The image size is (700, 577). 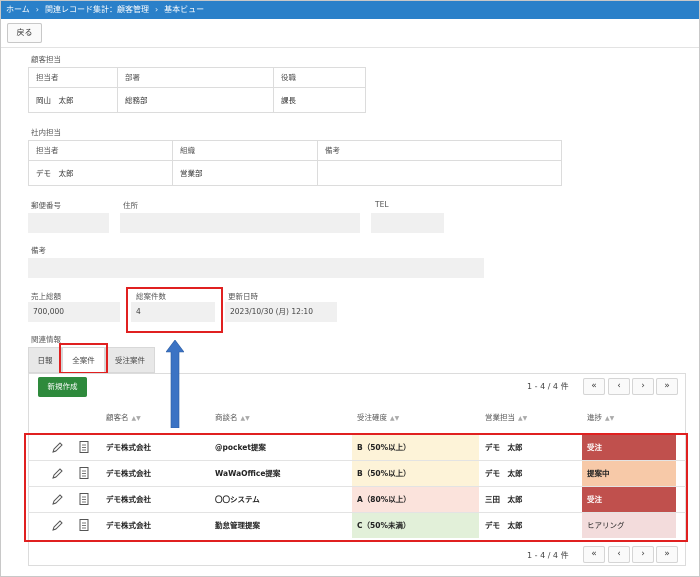 What do you see at coordinates (619, 554) in the screenshot?
I see `prev-page-button-bottom: ‹` at bounding box center [619, 554].